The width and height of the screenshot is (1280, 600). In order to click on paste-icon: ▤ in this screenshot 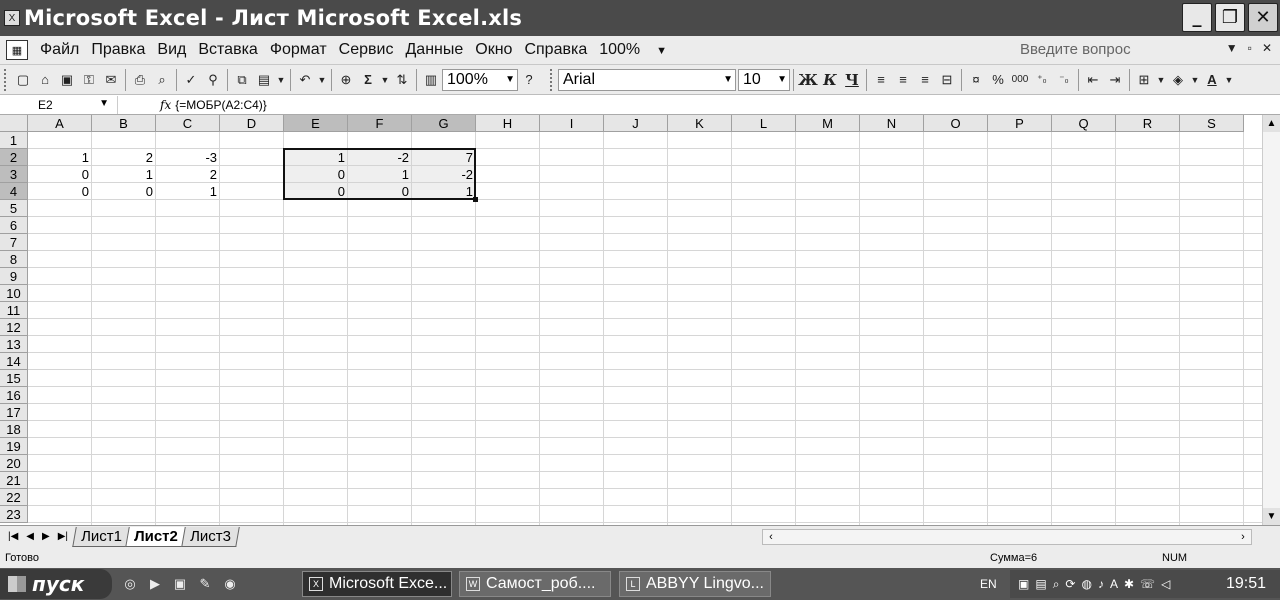, I will do `click(264, 80)`.